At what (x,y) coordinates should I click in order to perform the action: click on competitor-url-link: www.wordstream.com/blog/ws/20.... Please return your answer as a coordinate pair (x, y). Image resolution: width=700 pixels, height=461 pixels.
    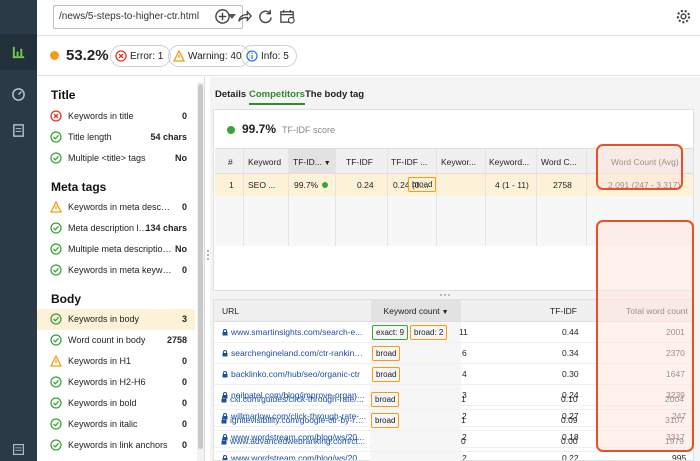
    Looking at the image, I should click on (294, 456).